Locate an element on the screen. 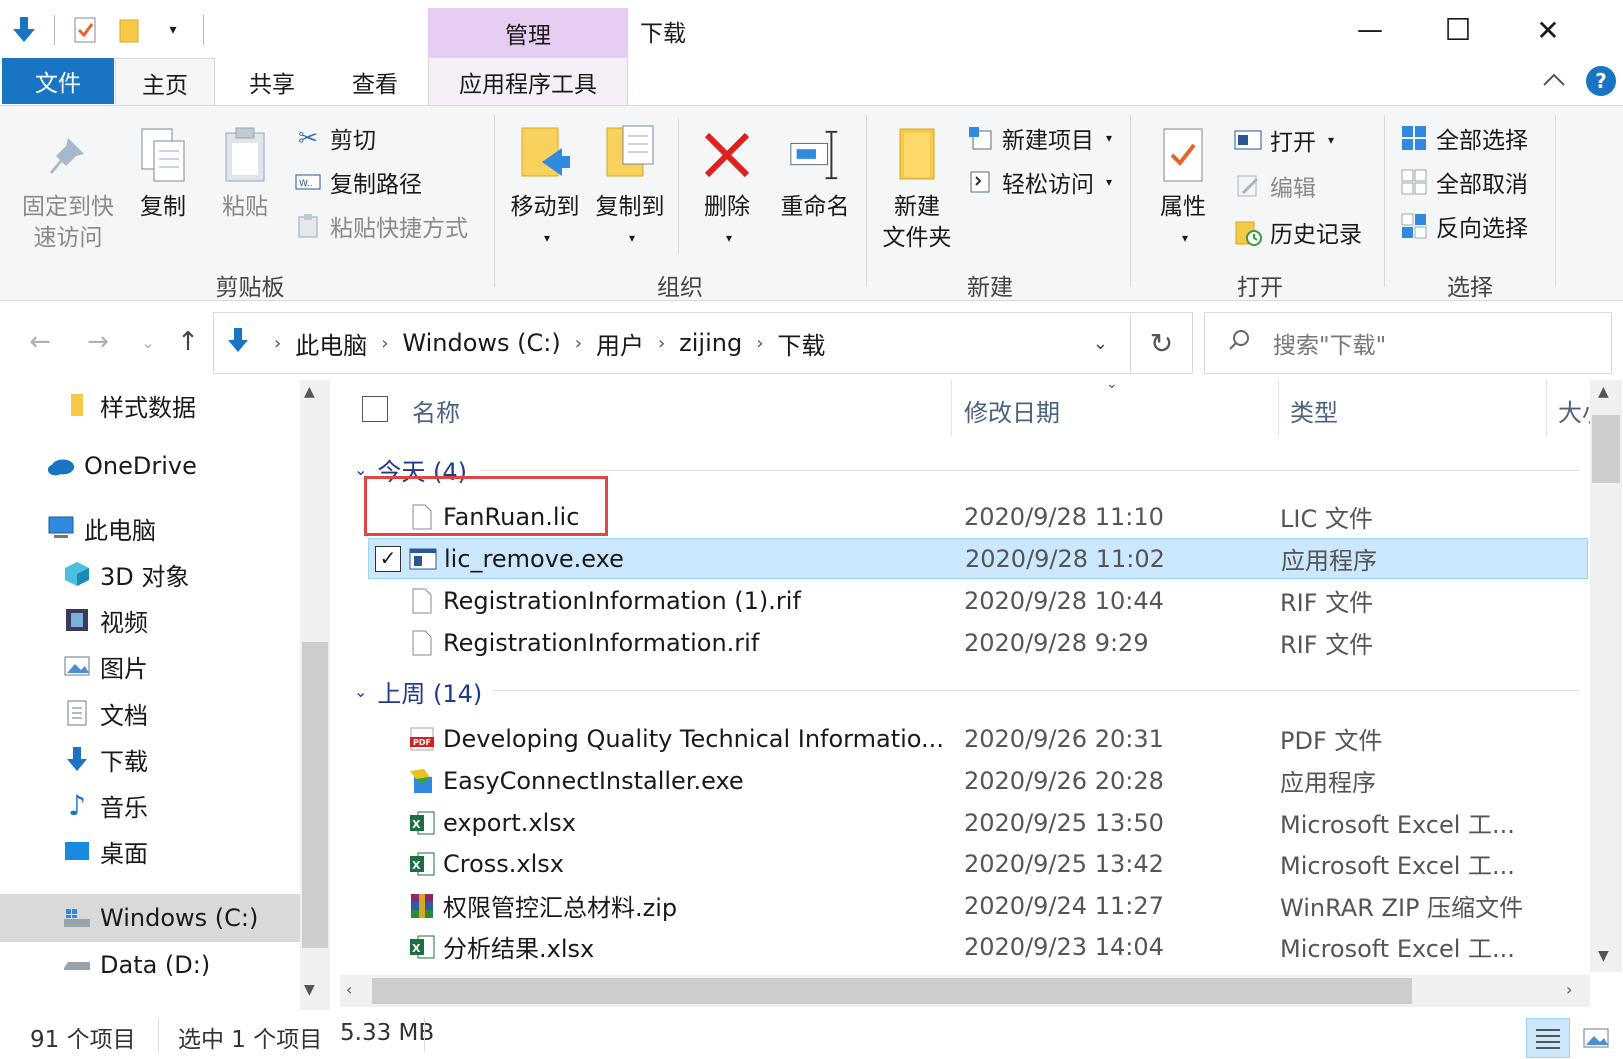 The image size is (1623, 1059). minimize-button: — is located at coordinates (1370, 30).